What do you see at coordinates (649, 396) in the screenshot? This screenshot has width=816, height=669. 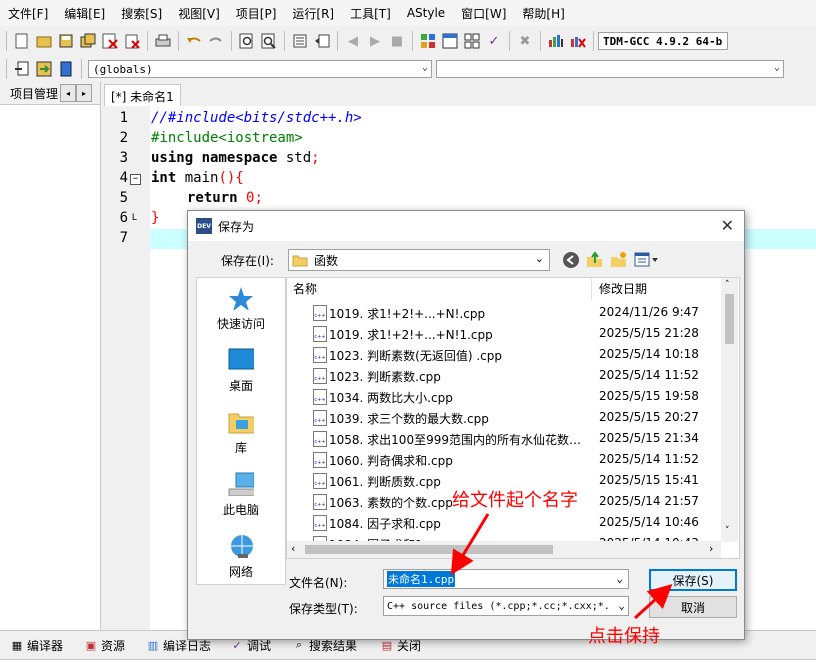 I see `file-date: 2025/5/15 19:58` at bounding box center [649, 396].